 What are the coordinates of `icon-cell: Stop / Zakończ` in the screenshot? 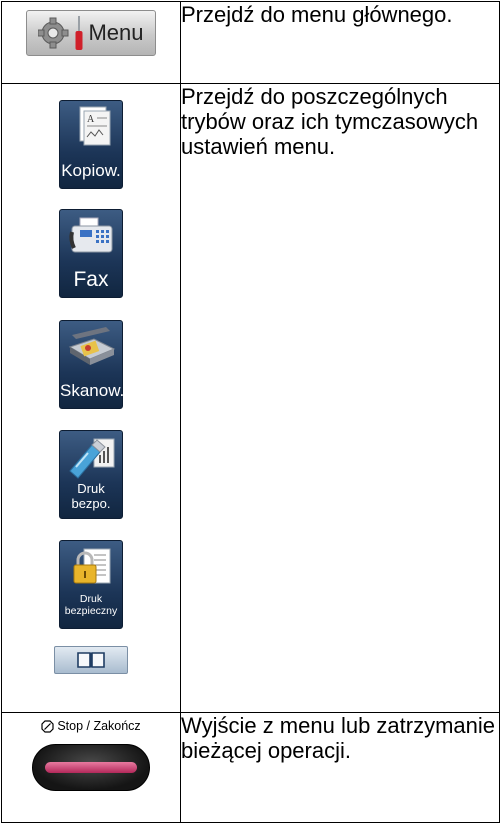 It's located at (91, 767).